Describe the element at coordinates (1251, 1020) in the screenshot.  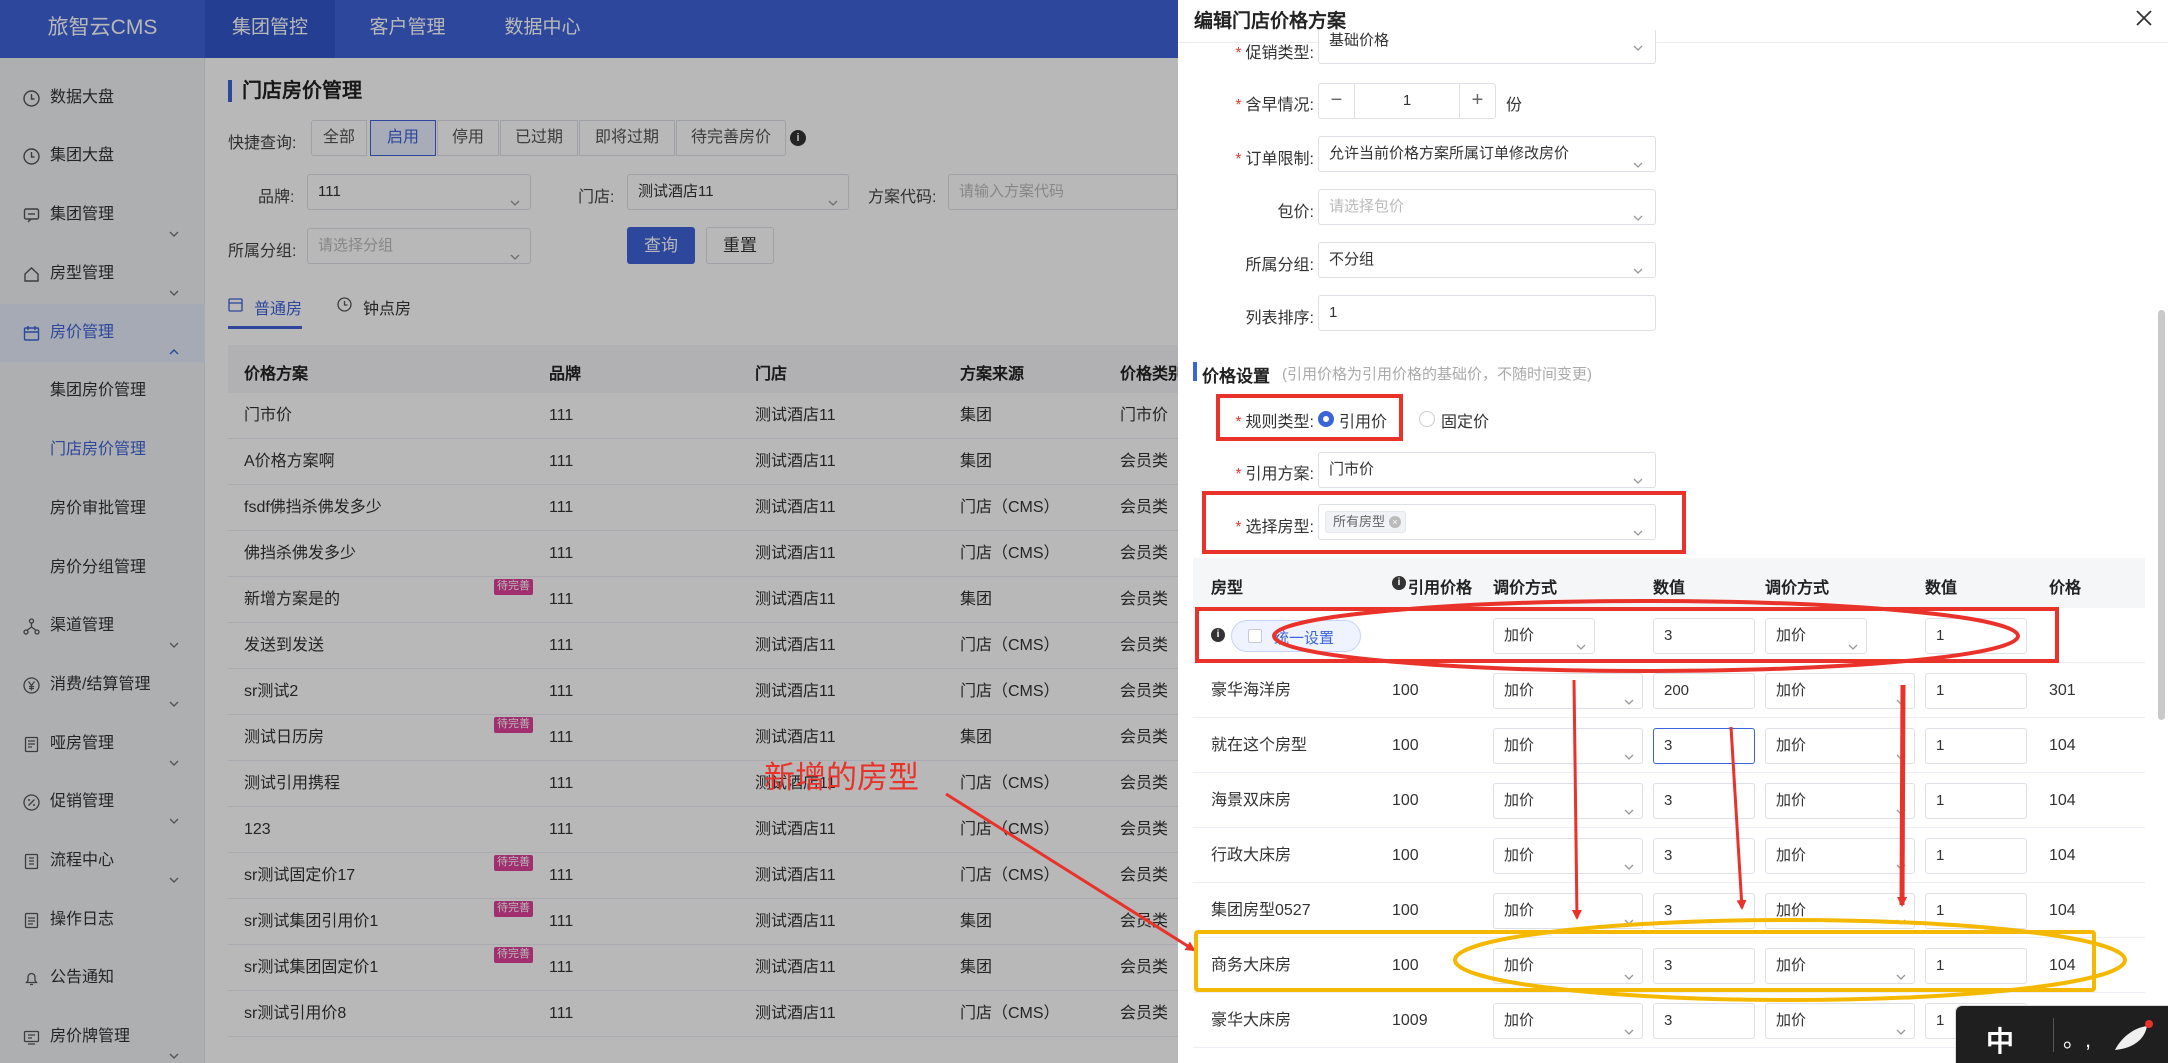
I see `cell-room: 豪华大床房` at that location.